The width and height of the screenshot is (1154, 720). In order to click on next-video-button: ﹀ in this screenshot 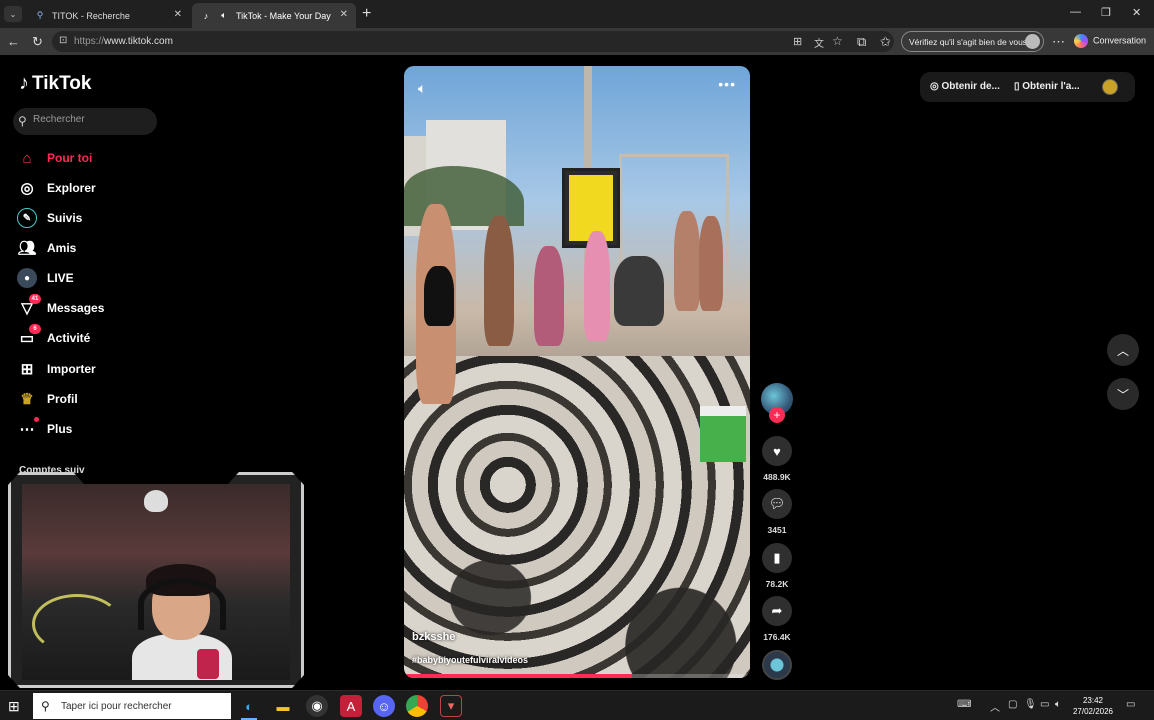, I will do `click(1123, 394)`.